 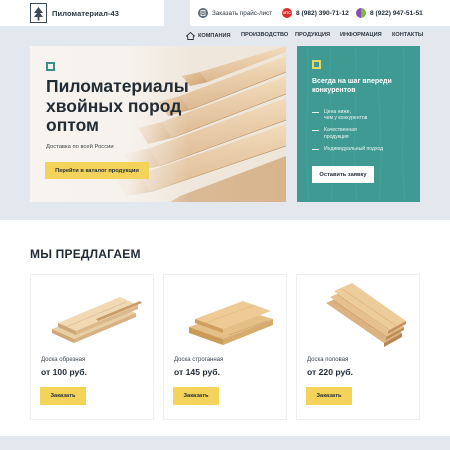 I want to click on header-brand: Пиломатериал-43, so click(x=82, y=13).